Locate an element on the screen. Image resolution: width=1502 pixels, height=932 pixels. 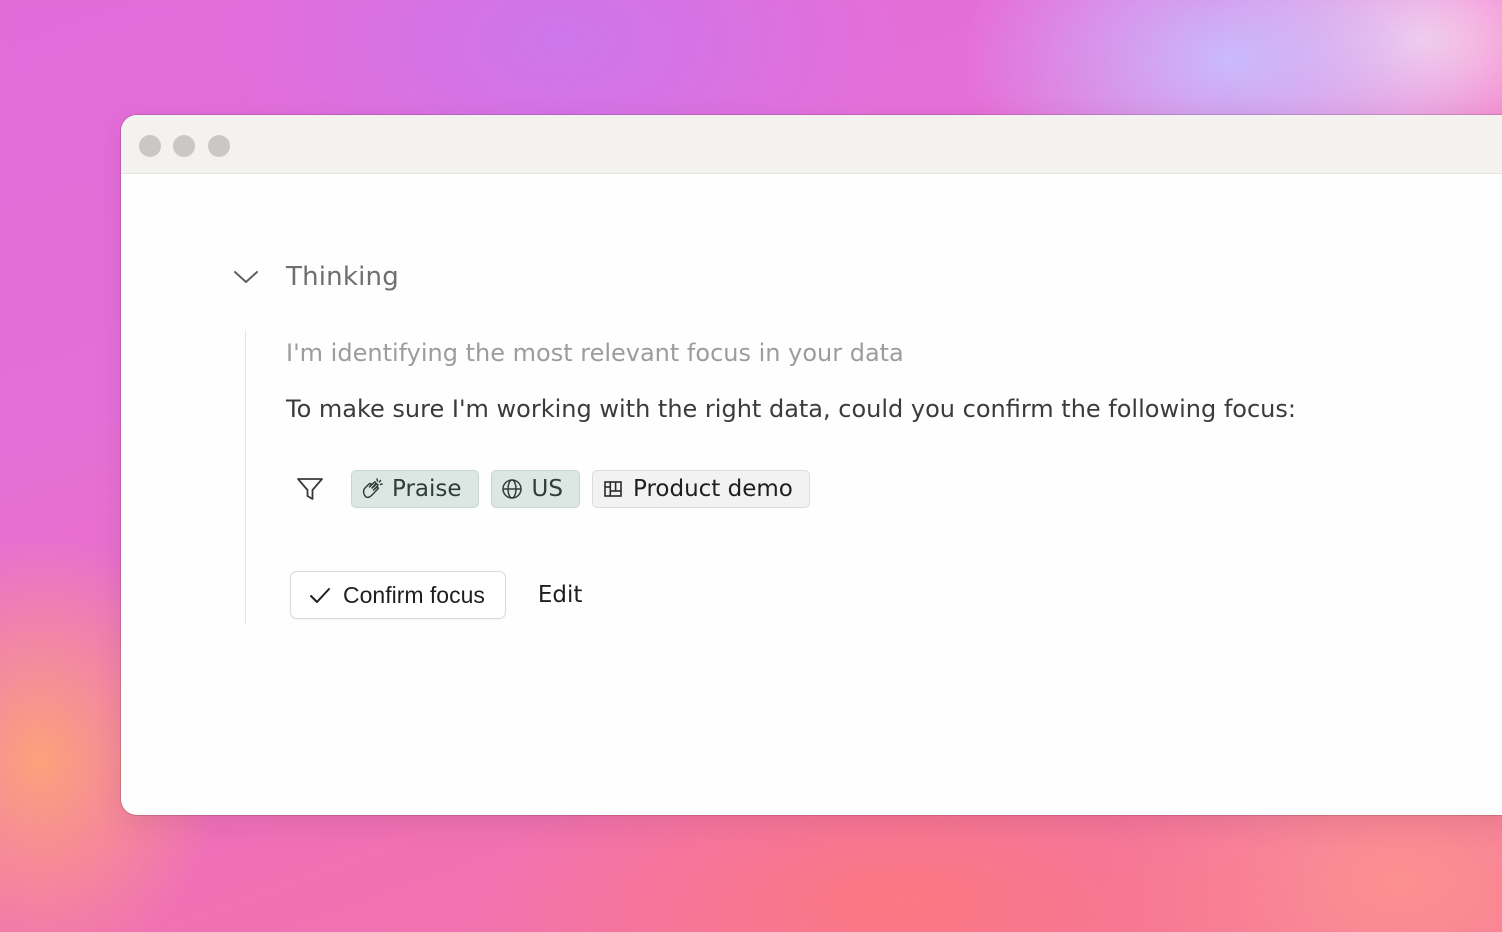
confirm-focus-label: Confirm focus is located at coordinates (414, 594).